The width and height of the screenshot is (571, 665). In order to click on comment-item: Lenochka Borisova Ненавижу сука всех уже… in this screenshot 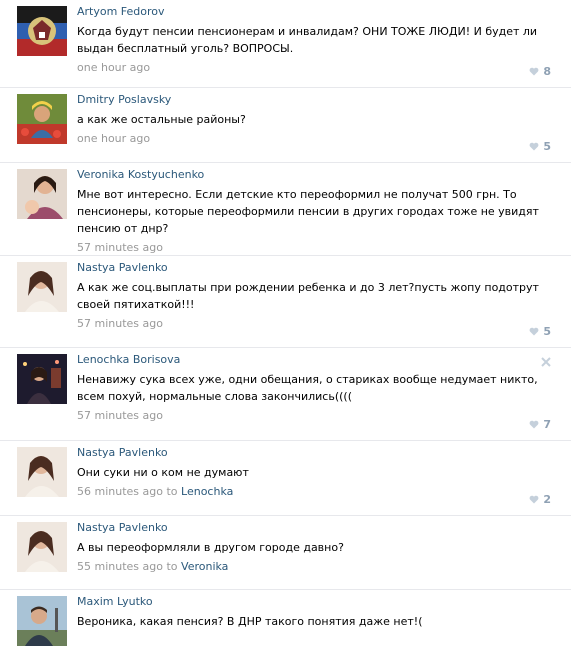, I will do `click(285, 394)`.